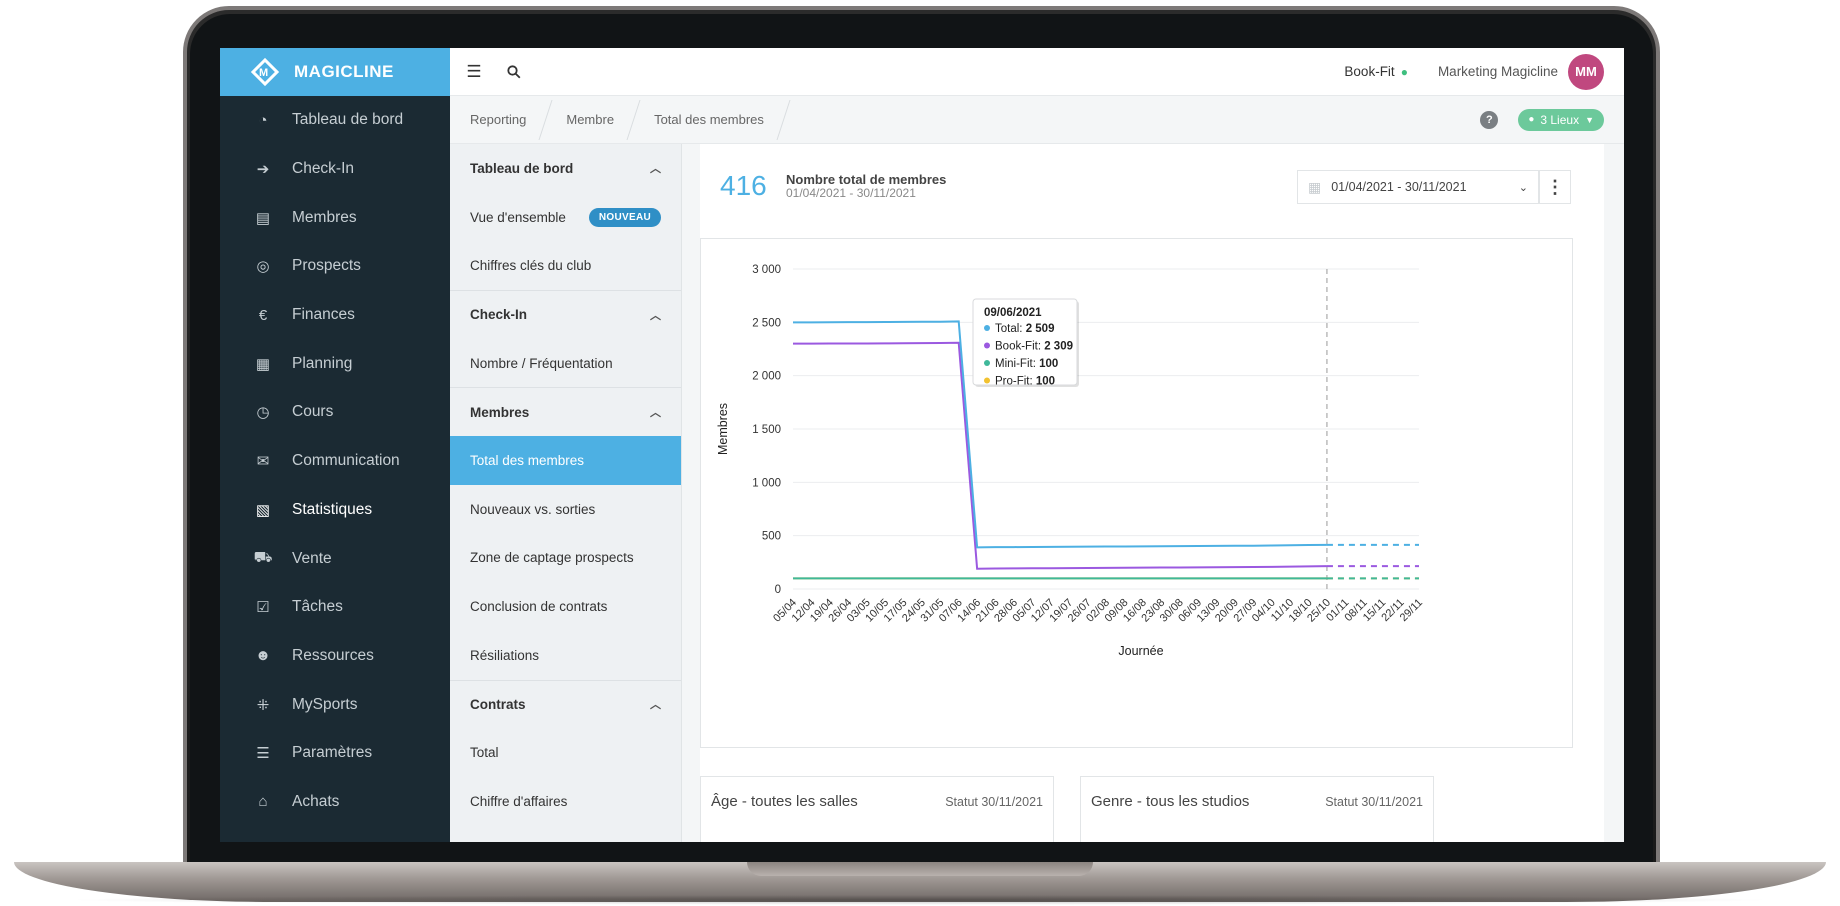  I want to click on submenu-section-header: Contrats ︿, so click(565, 704).